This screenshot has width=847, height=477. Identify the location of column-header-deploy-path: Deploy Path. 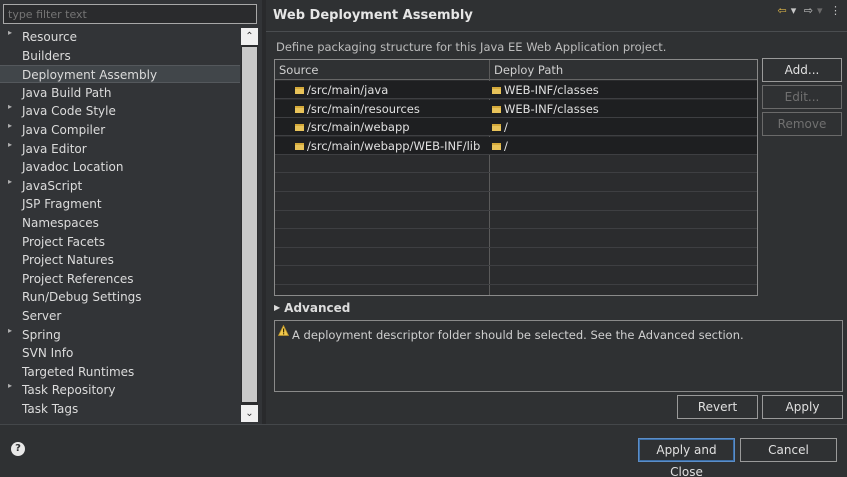
(623, 70).